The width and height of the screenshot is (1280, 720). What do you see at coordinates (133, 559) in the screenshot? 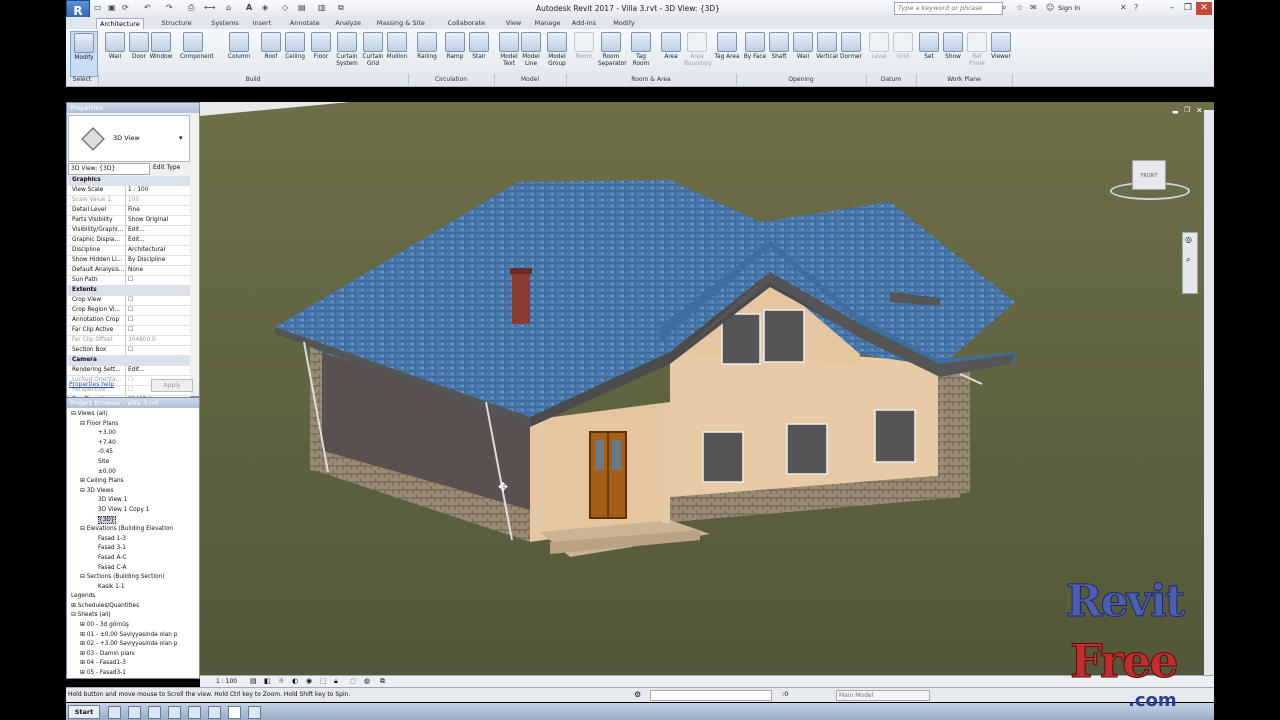
I see `browser-tree-item: Fasad A-C` at bounding box center [133, 559].